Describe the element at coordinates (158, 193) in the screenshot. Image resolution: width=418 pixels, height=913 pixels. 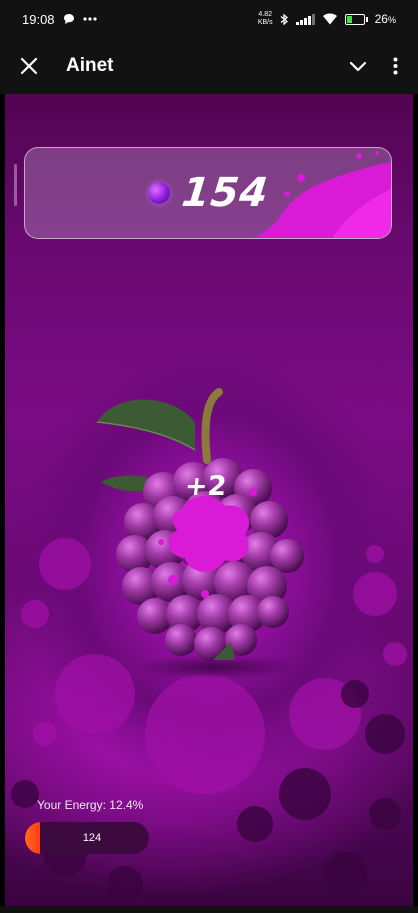
I see `coin-icon` at that location.